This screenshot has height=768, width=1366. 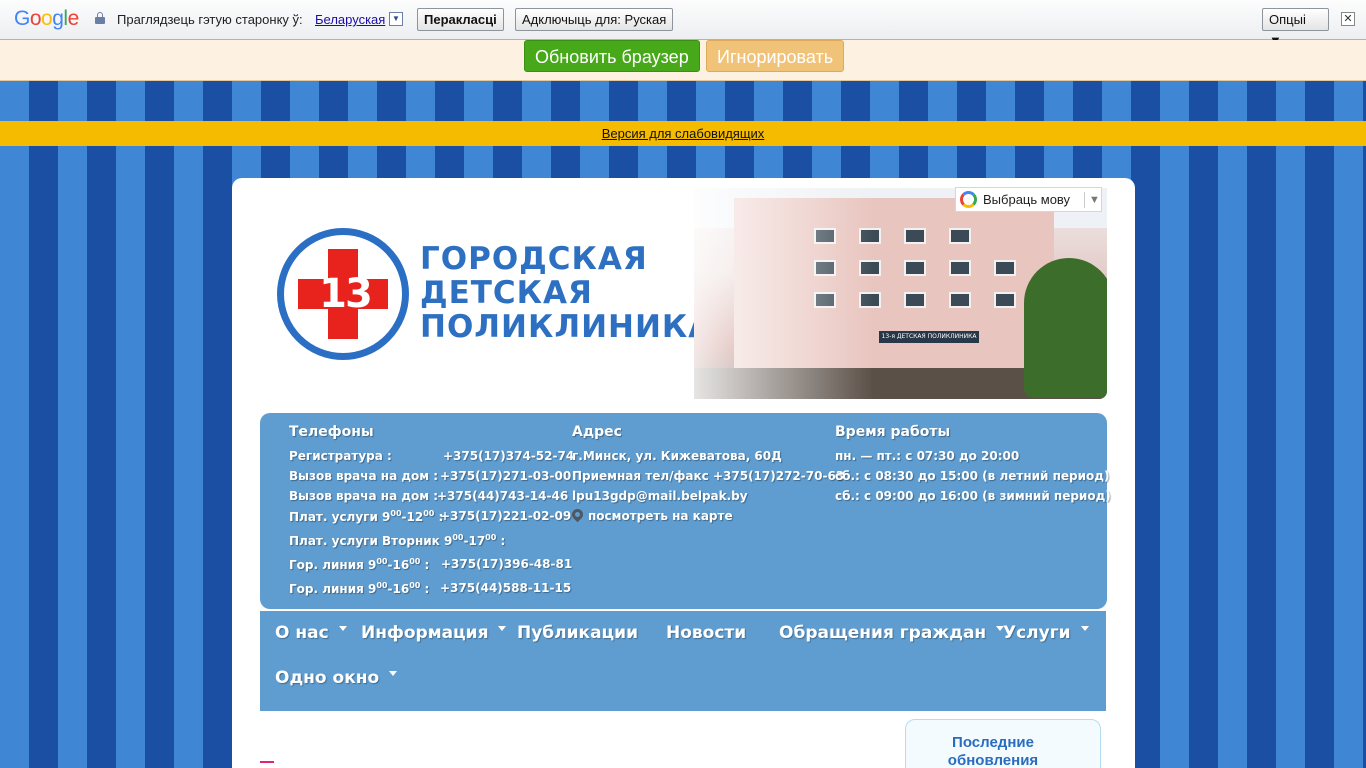 What do you see at coordinates (1295, 28) in the screenshot?
I see `translate-options-button: Опцыі ▼` at bounding box center [1295, 28].